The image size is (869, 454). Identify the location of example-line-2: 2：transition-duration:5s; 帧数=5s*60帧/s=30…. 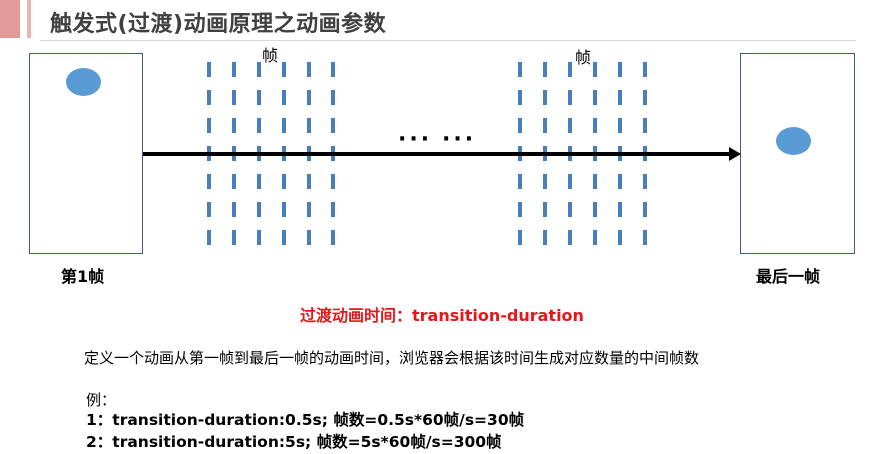
(294, 442).